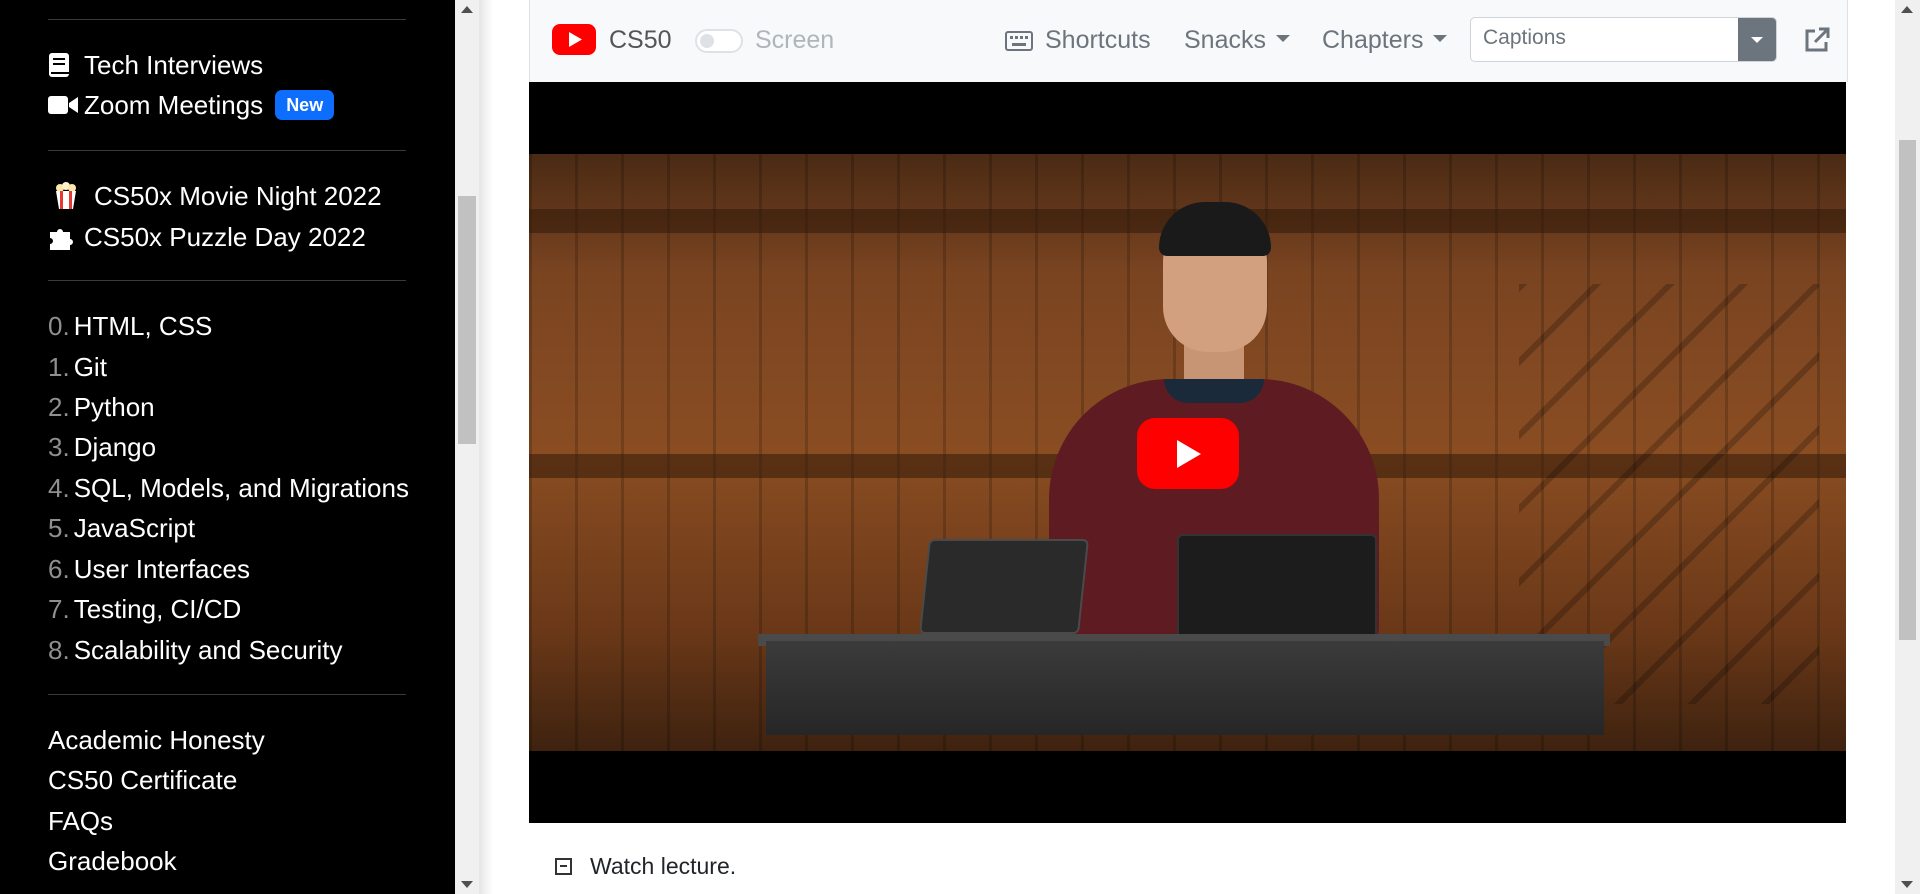 This screenshot has height=894, width=1920. What do you see at coordinates (59, 527) in the screenshot?
I see `lecture-number: 5.` at bounding box center [59, 527].